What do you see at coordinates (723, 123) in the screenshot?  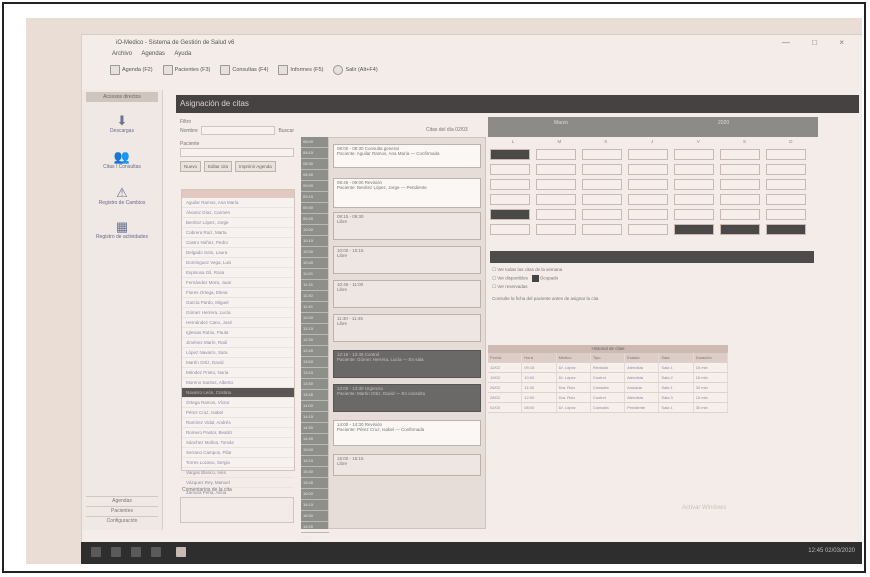 I see `calendar-year: 2020` at bounding box center [723, 123].